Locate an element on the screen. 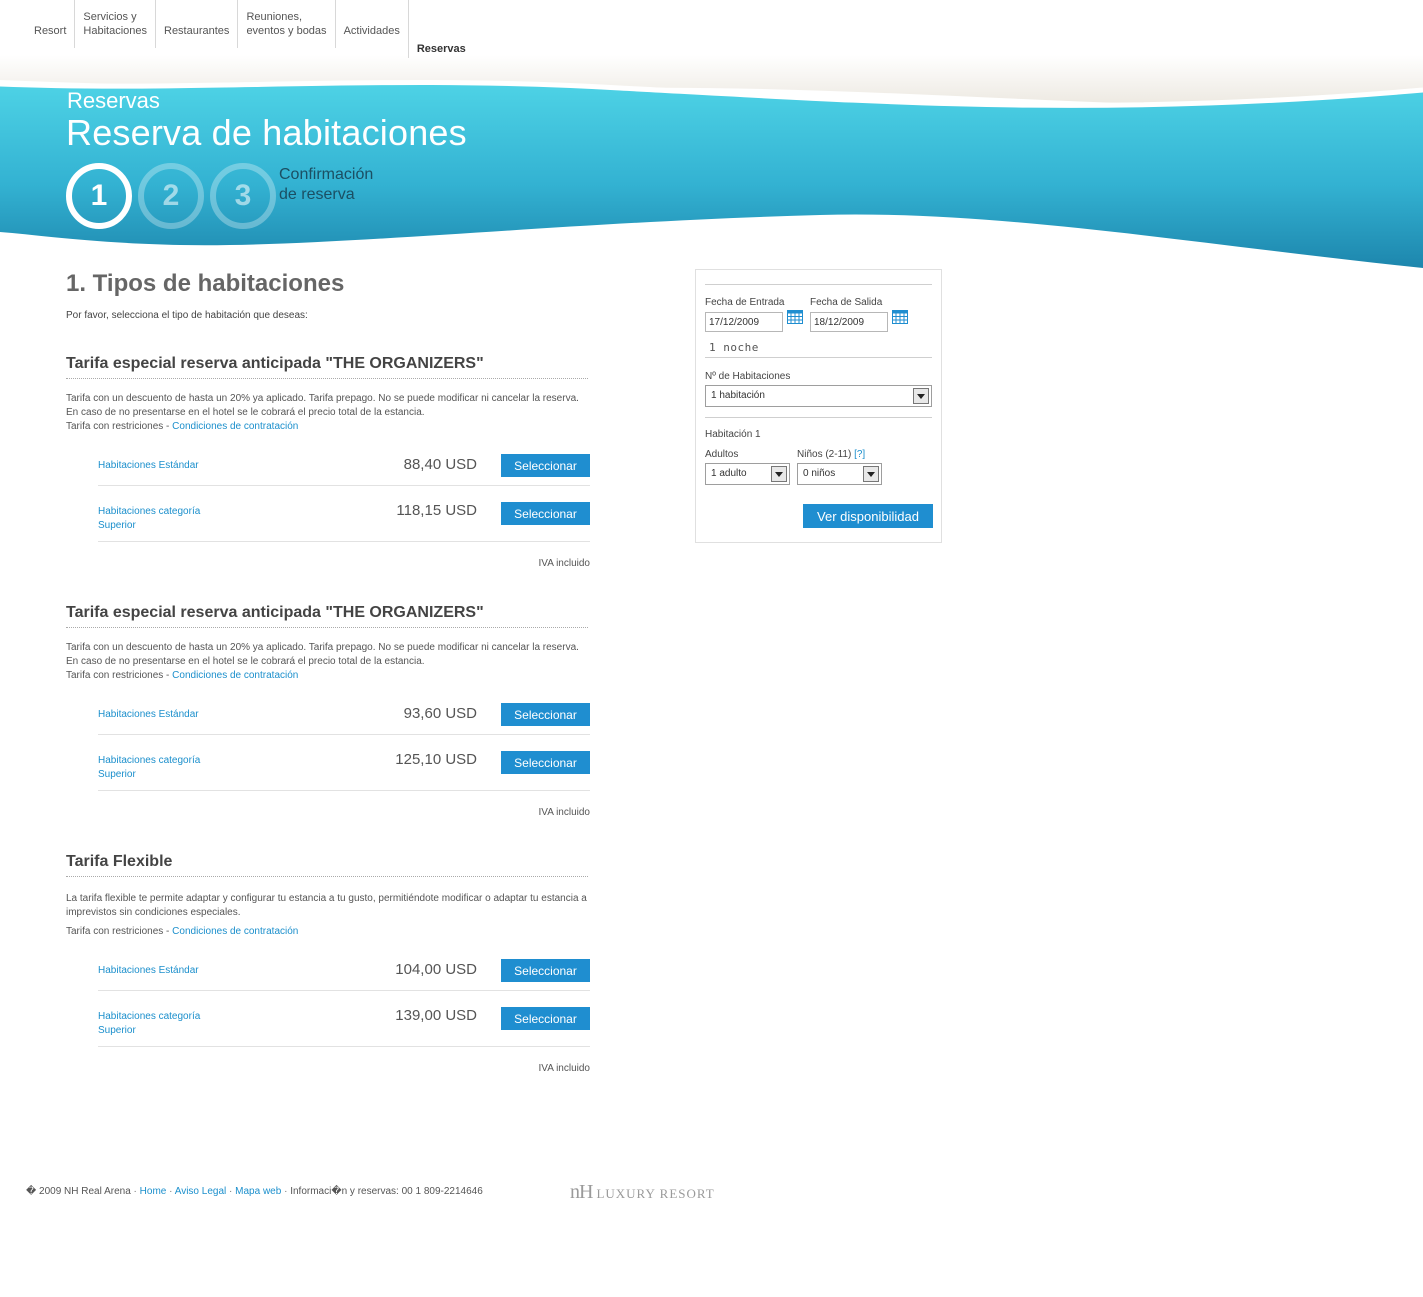  step-label-line1: Confirmación is located at coordinates (326, 174).